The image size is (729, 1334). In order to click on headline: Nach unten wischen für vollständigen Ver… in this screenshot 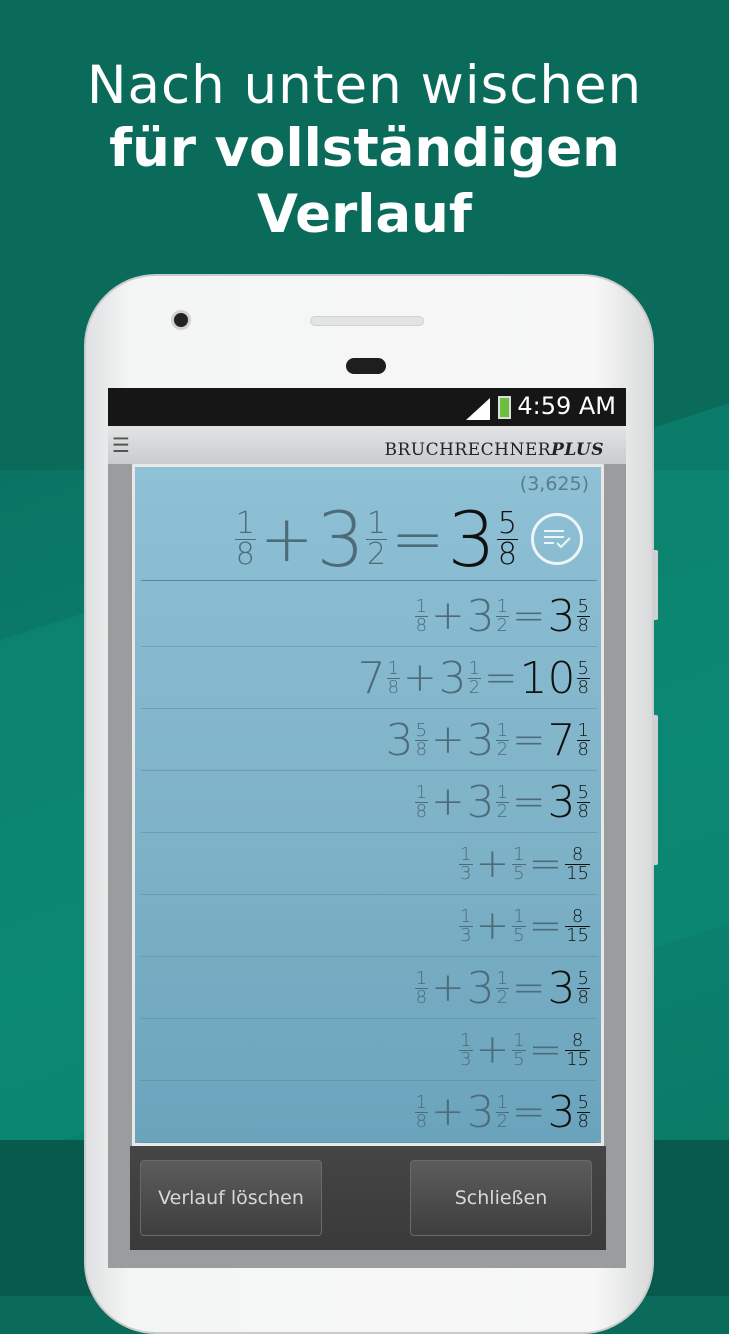, I will do `click(364, 152)`.